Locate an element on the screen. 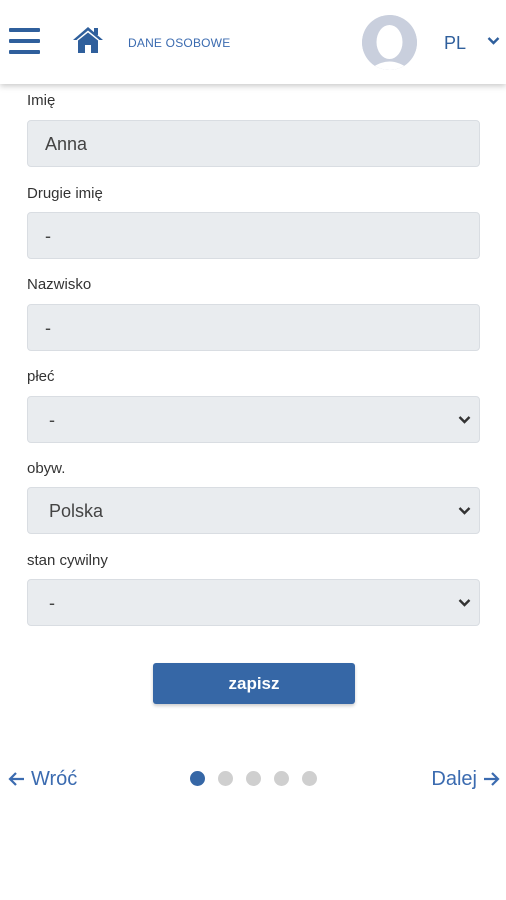 Image resolution: width=506 pixels, height=900 pixels. user-silhouette-icon is located at coordinates (389, 42).